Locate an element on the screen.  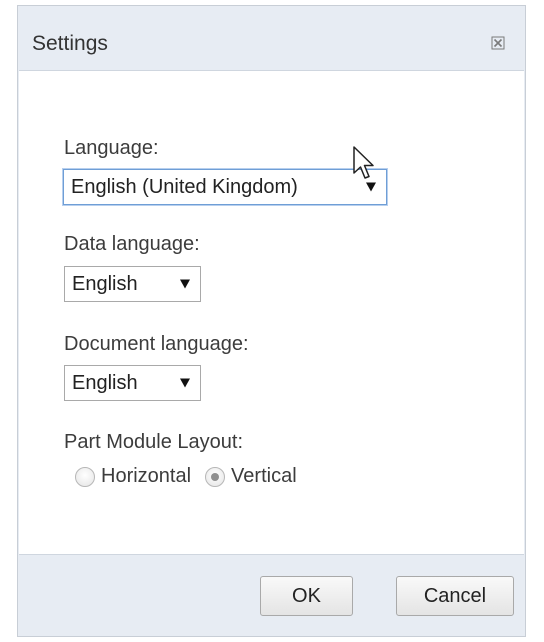
cancel-button: Cancel is located at coordinates (455, 596).